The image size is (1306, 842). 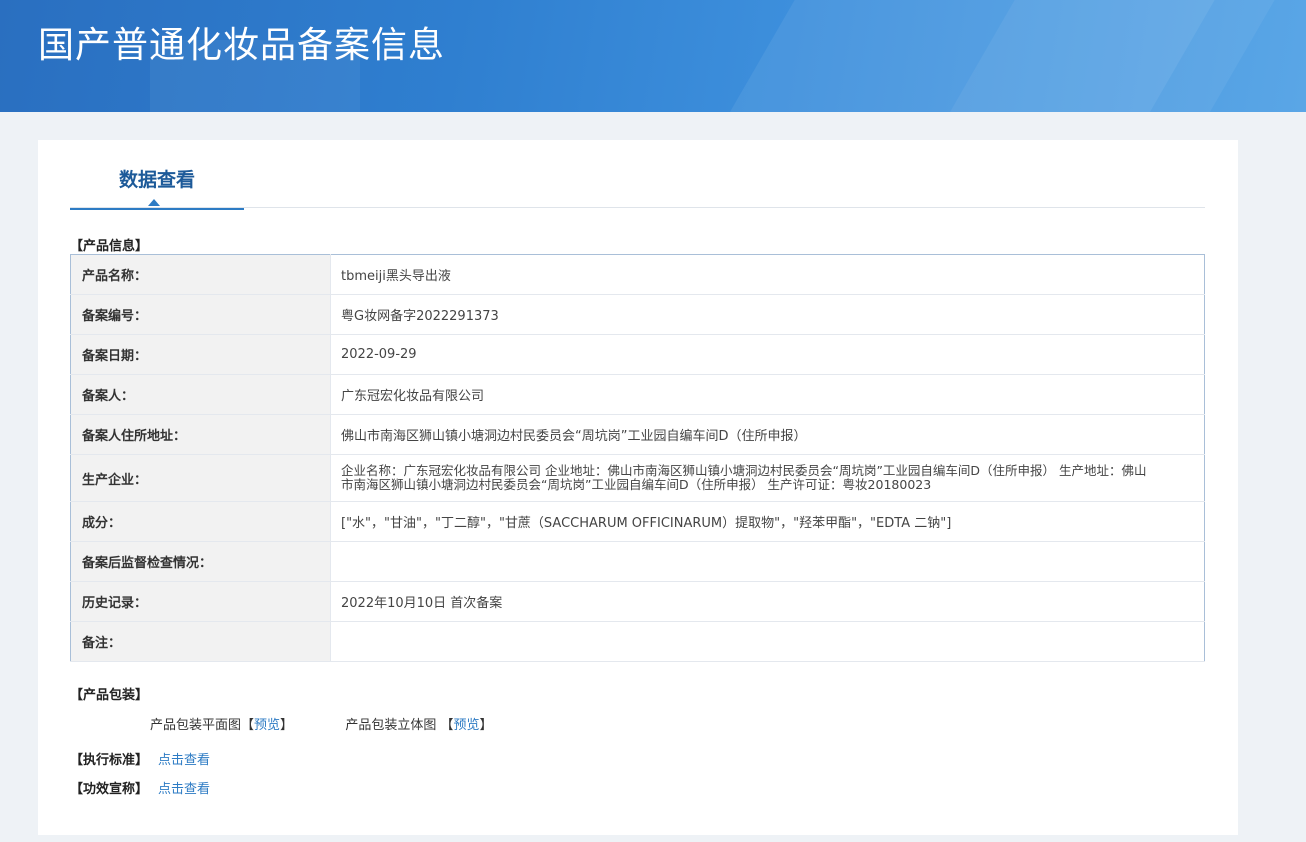 I want to click on field-value: 2022-09-29, so click(x=767, y=354).